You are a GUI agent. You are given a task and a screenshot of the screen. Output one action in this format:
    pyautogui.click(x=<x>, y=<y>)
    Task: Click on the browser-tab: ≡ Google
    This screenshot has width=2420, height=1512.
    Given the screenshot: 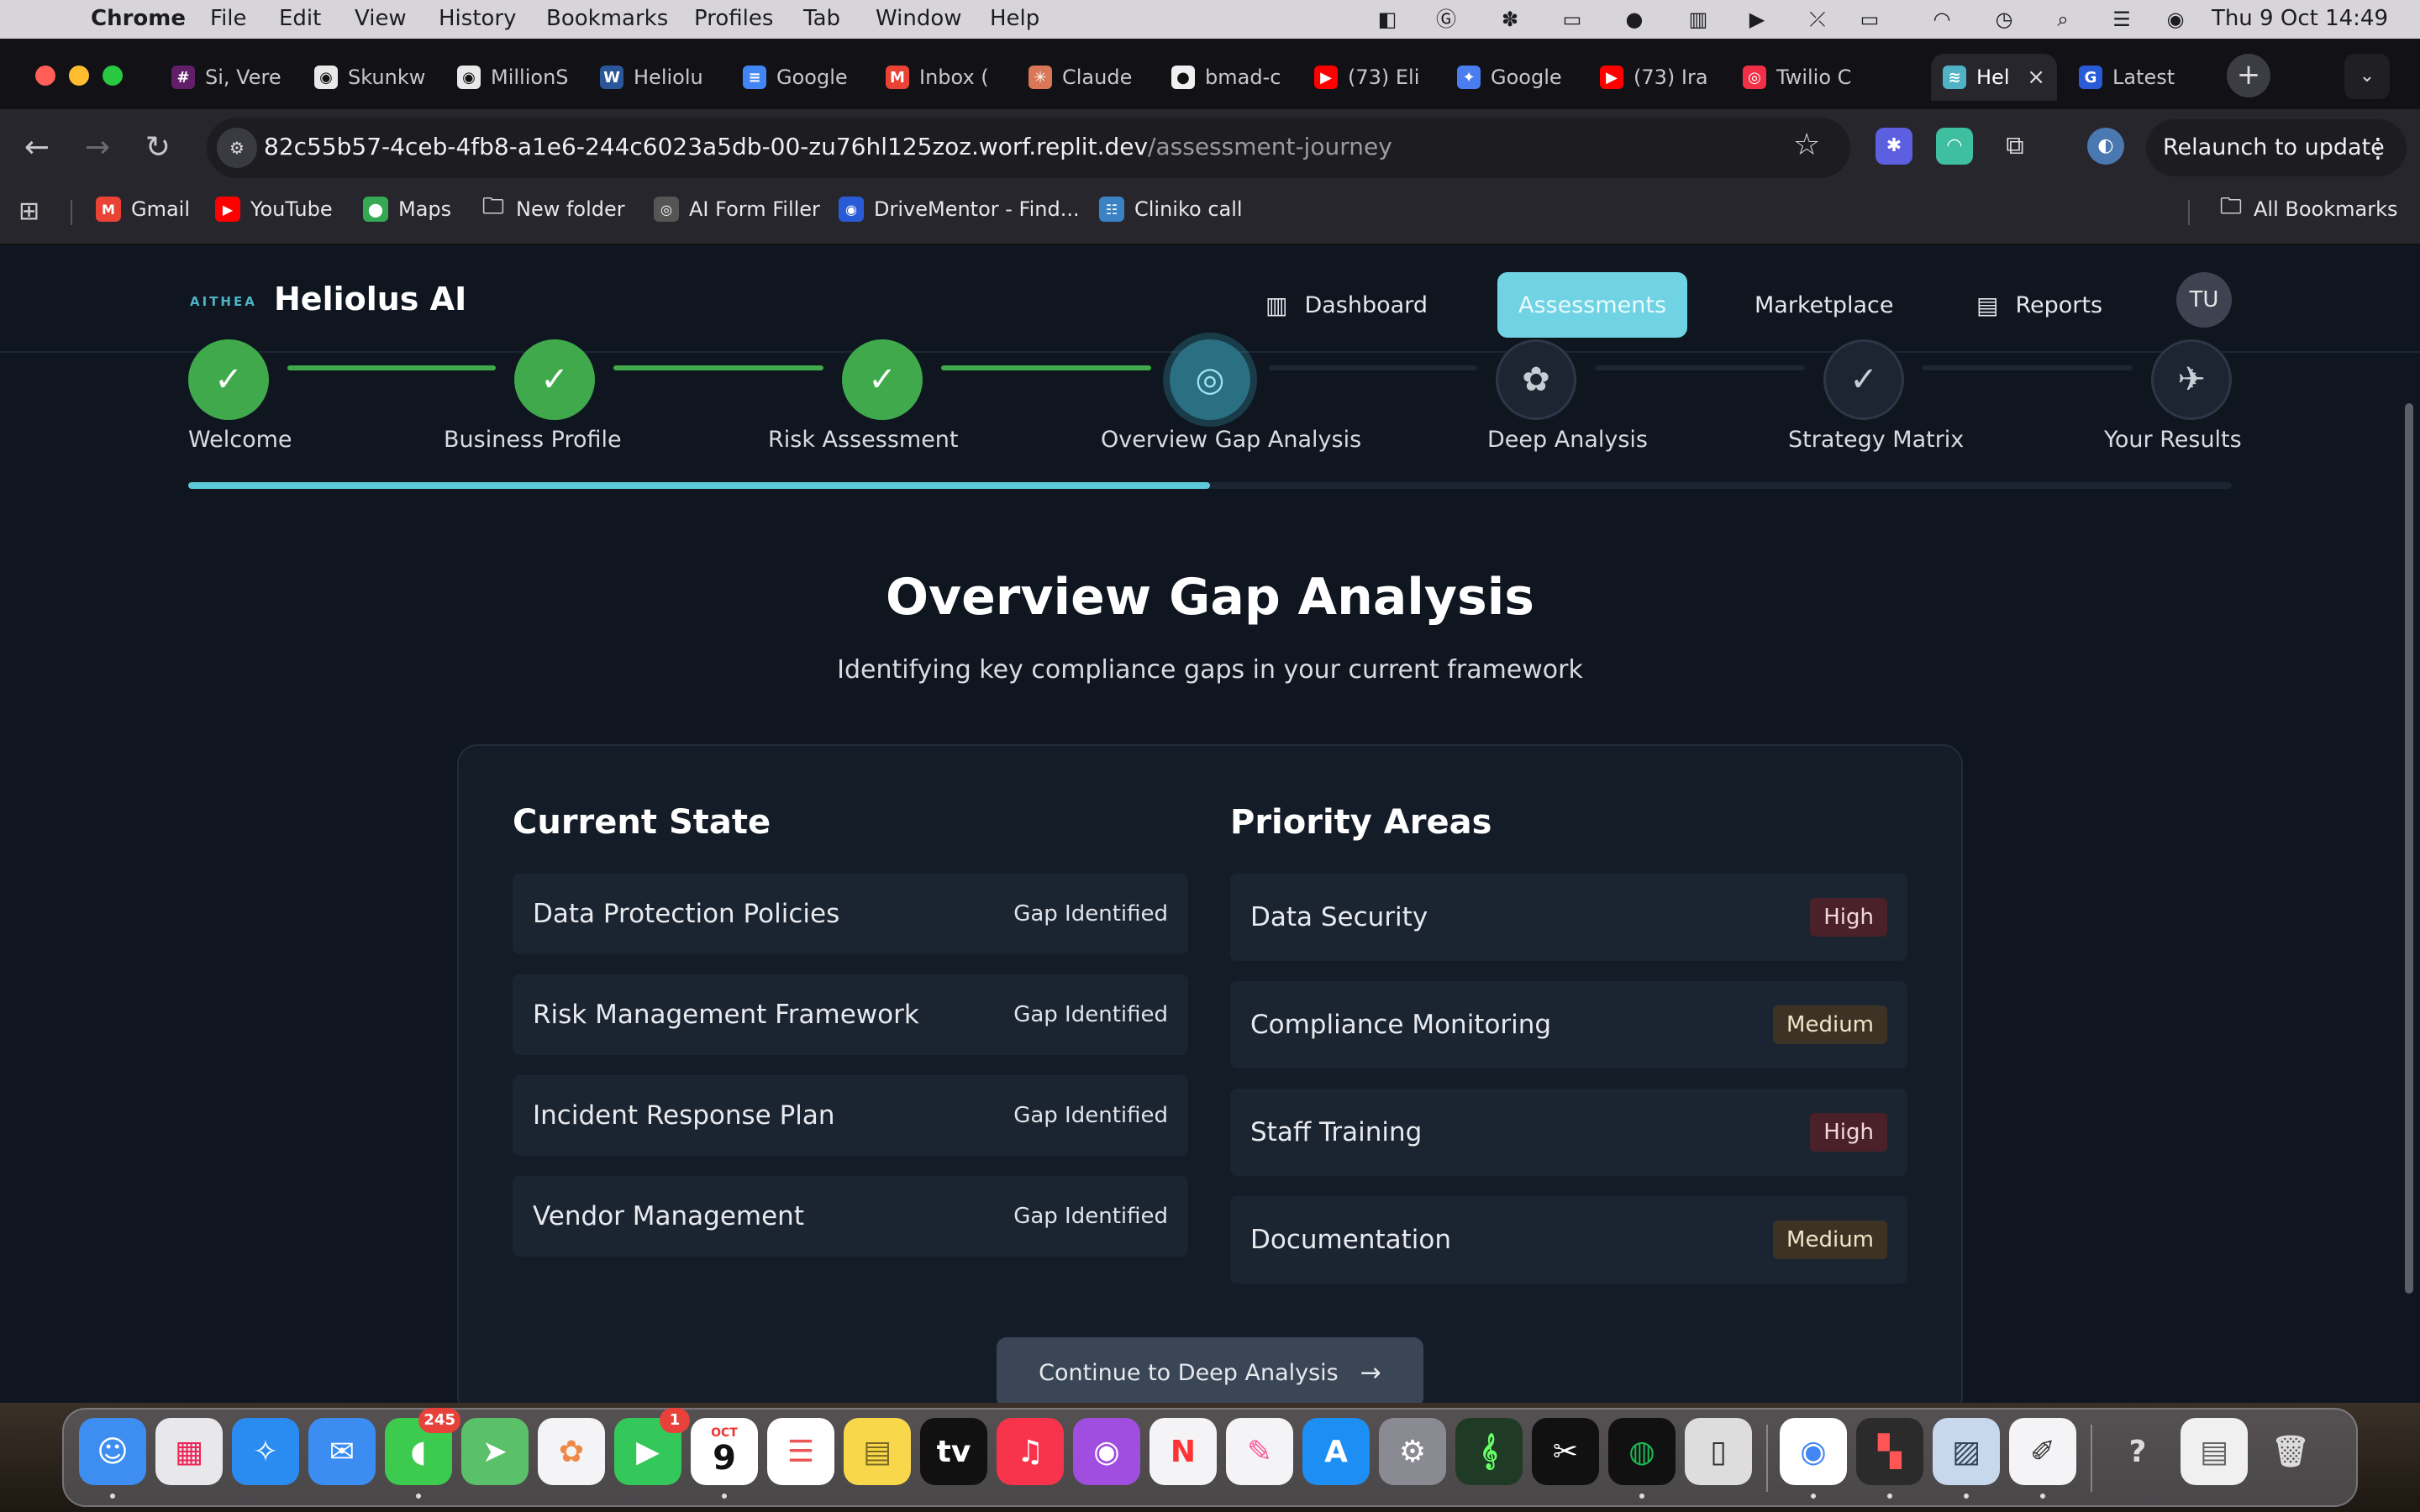 What is the action you would take?
    pyautogui.click(x=802, y=77)
    